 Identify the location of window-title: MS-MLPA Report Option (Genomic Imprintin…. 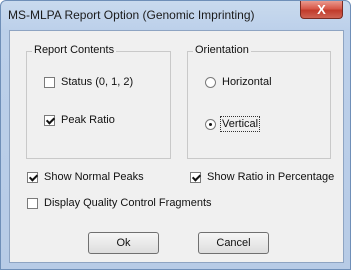
(131, 15).